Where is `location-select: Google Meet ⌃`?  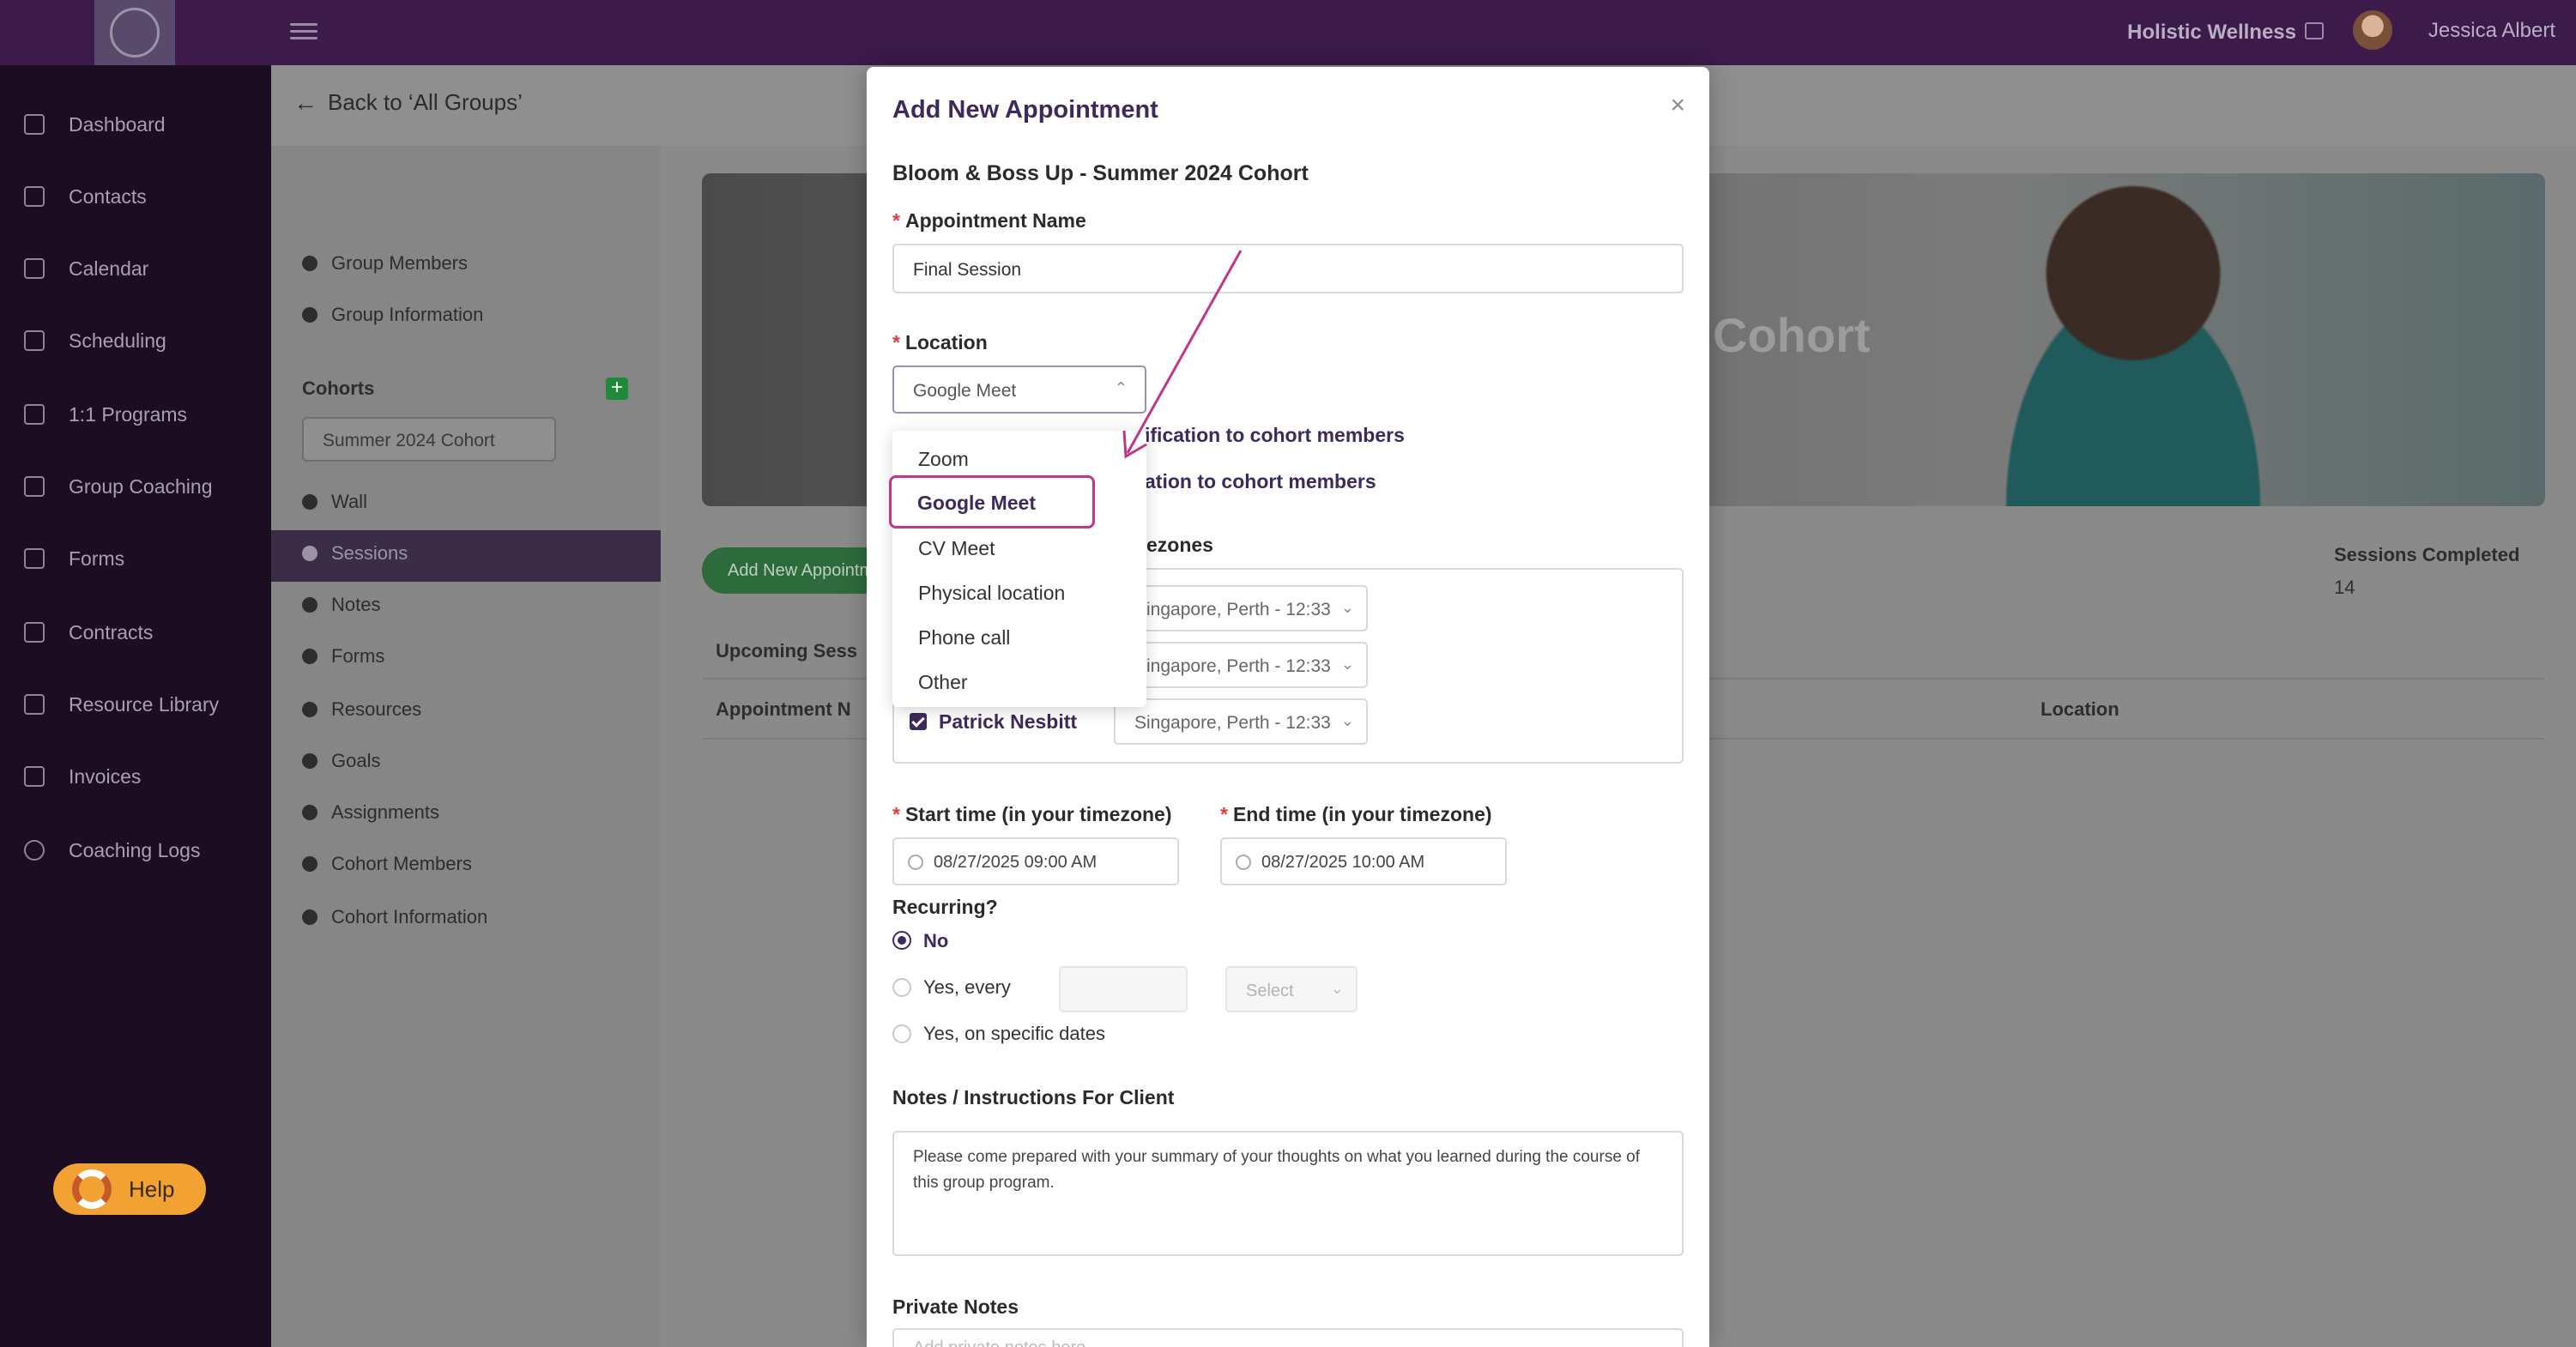 location-select: Google Meet ⌃ is located at coordinates (1019, 390).